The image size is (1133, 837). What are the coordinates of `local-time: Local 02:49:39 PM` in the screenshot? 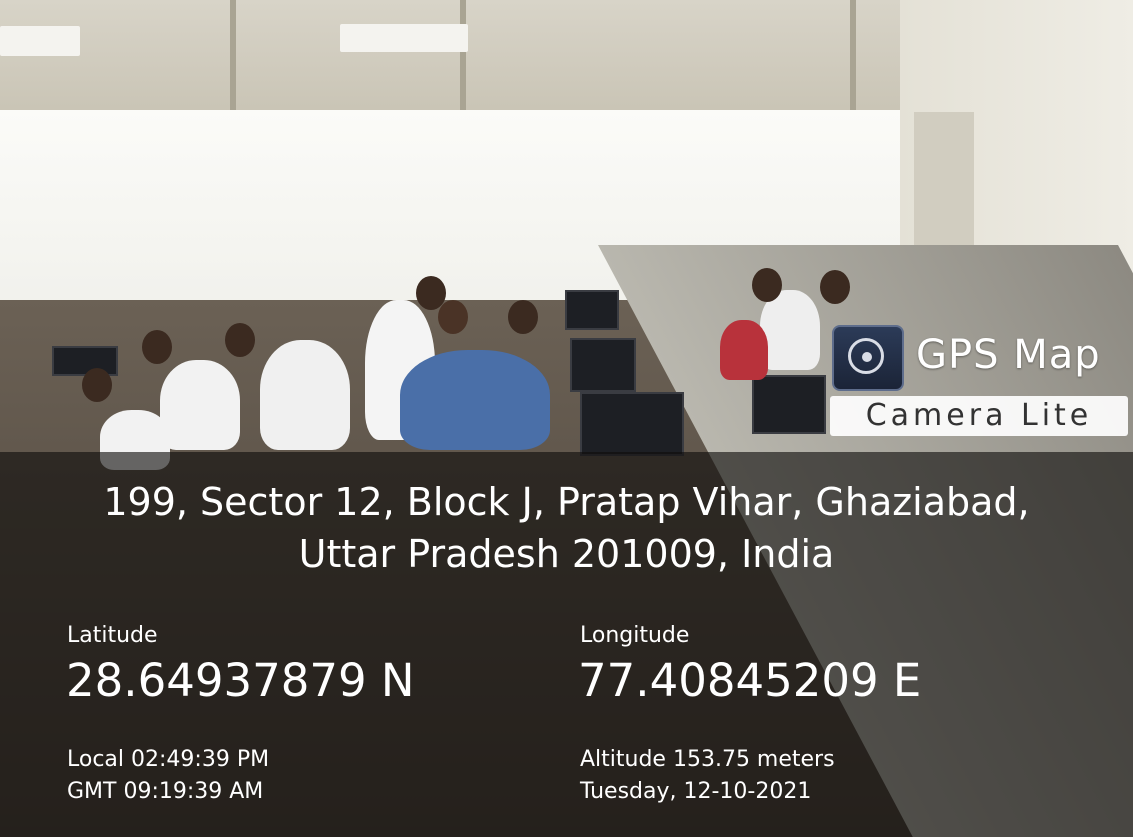 It's located at (168, 759).